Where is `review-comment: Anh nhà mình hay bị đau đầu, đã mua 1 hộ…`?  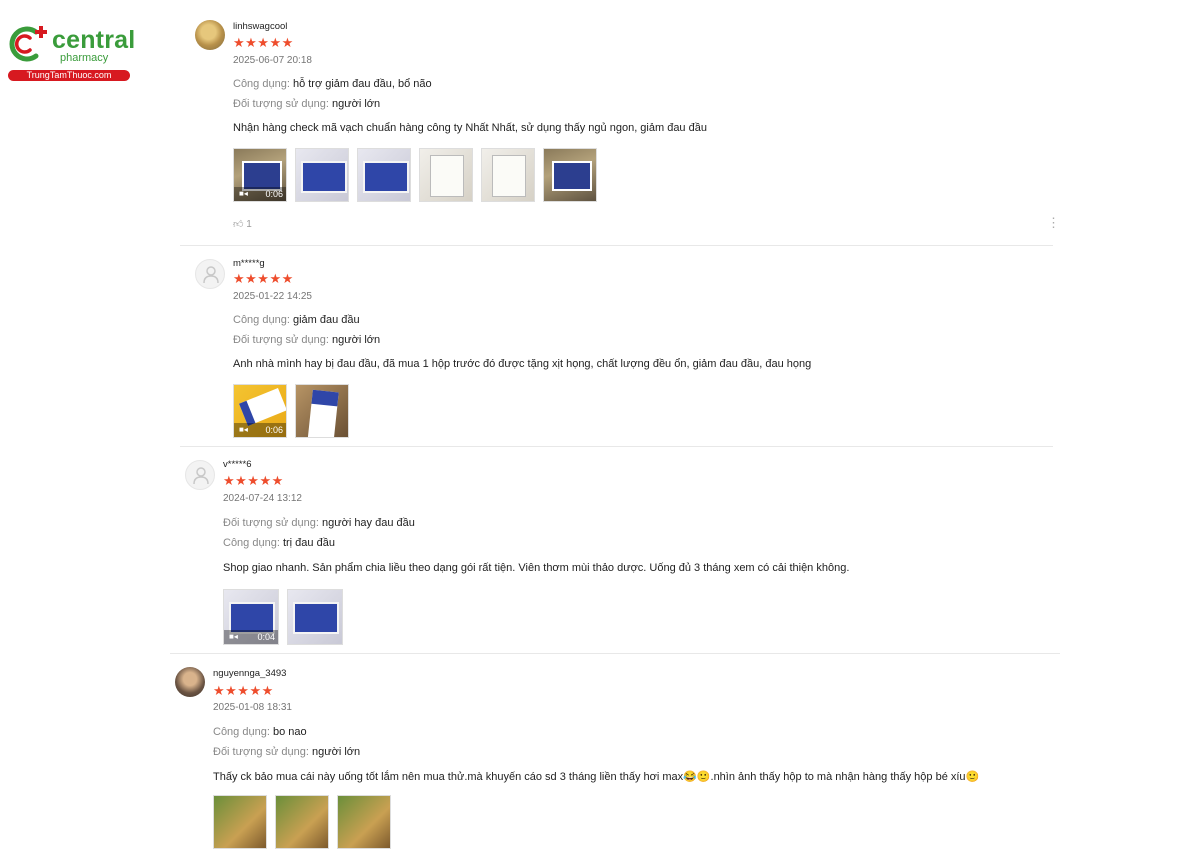 review-comment: Anh nhà mình hay bị đau đầu, đã mua 1 hộ… is located at coordinates (522, 364).